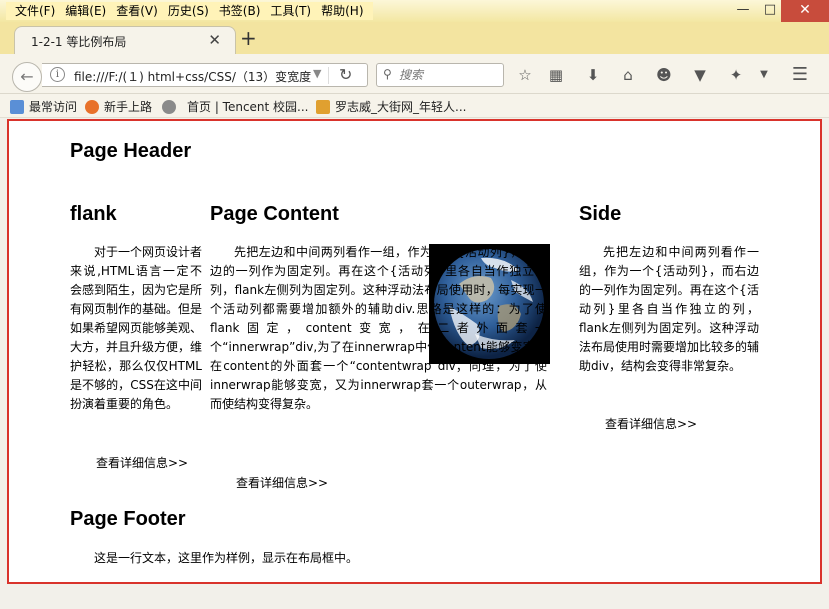 Image resolution: width=829 pixels, height=609 pixels. What do you see at coordinates (323, 106) in the screenshot?
I see `site-icon` at bounding box center [323, 106].